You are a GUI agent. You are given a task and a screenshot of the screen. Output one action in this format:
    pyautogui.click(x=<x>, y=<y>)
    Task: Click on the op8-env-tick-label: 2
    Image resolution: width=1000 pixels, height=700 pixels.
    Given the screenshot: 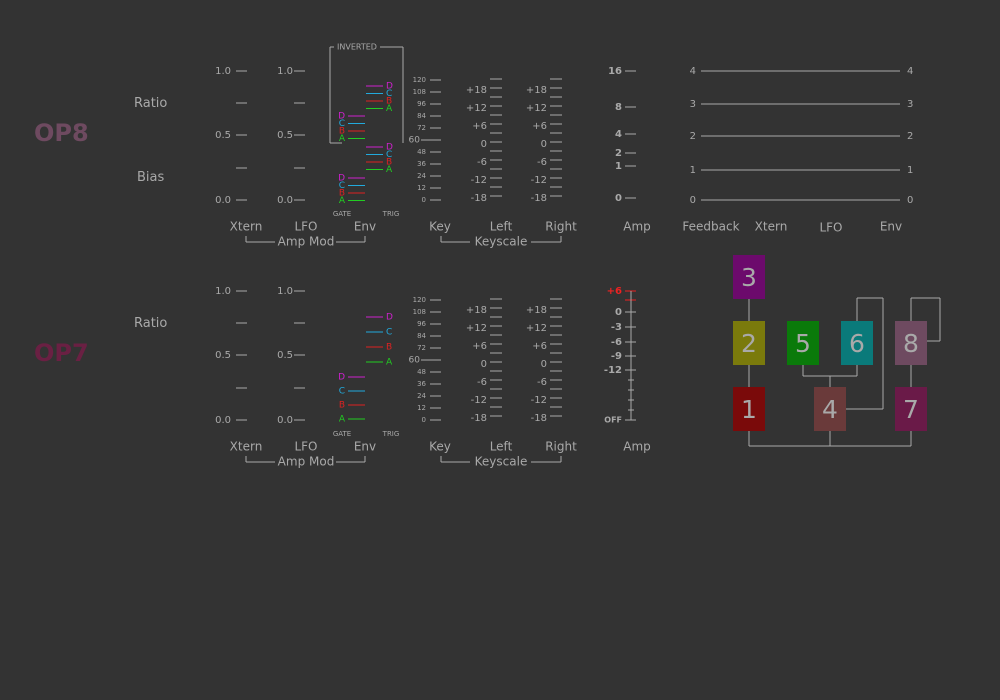 What is the action you would take?
    pyautogui.click(x=910, y=136)
    